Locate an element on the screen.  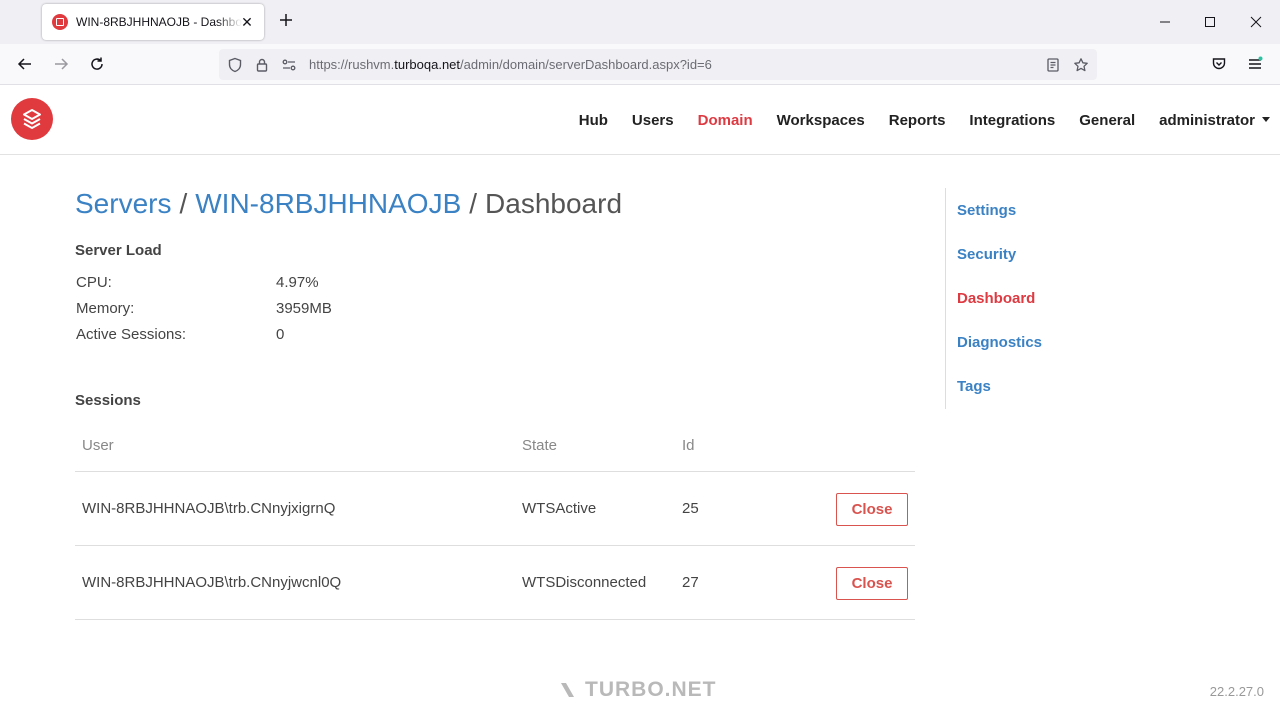
star-icon is located at coordinates (1081, 65).